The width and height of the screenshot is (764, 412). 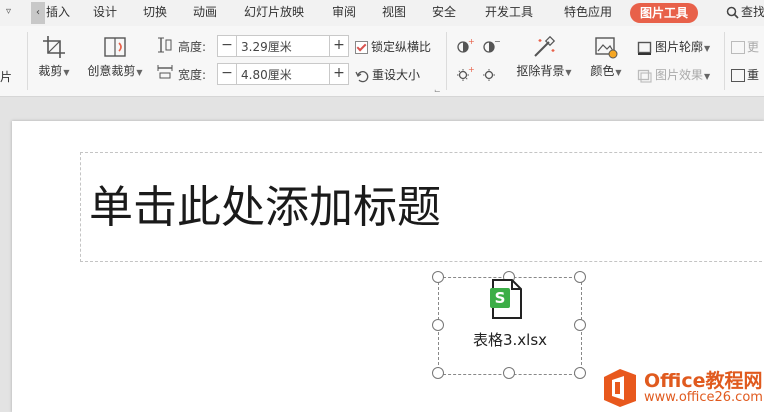 I want to click on color-label: 颜色, so click(x=602, y=71).